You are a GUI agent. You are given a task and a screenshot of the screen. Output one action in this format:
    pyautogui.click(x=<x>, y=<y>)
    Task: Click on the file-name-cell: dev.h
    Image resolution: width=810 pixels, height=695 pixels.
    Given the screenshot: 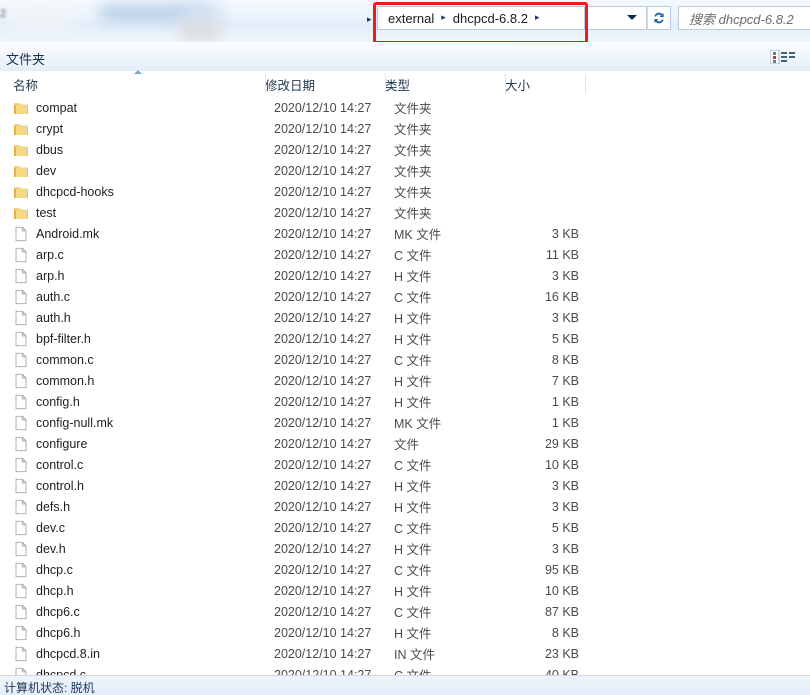 What is the action you would take?
    pyautogui.click(x=39, y=549)
    